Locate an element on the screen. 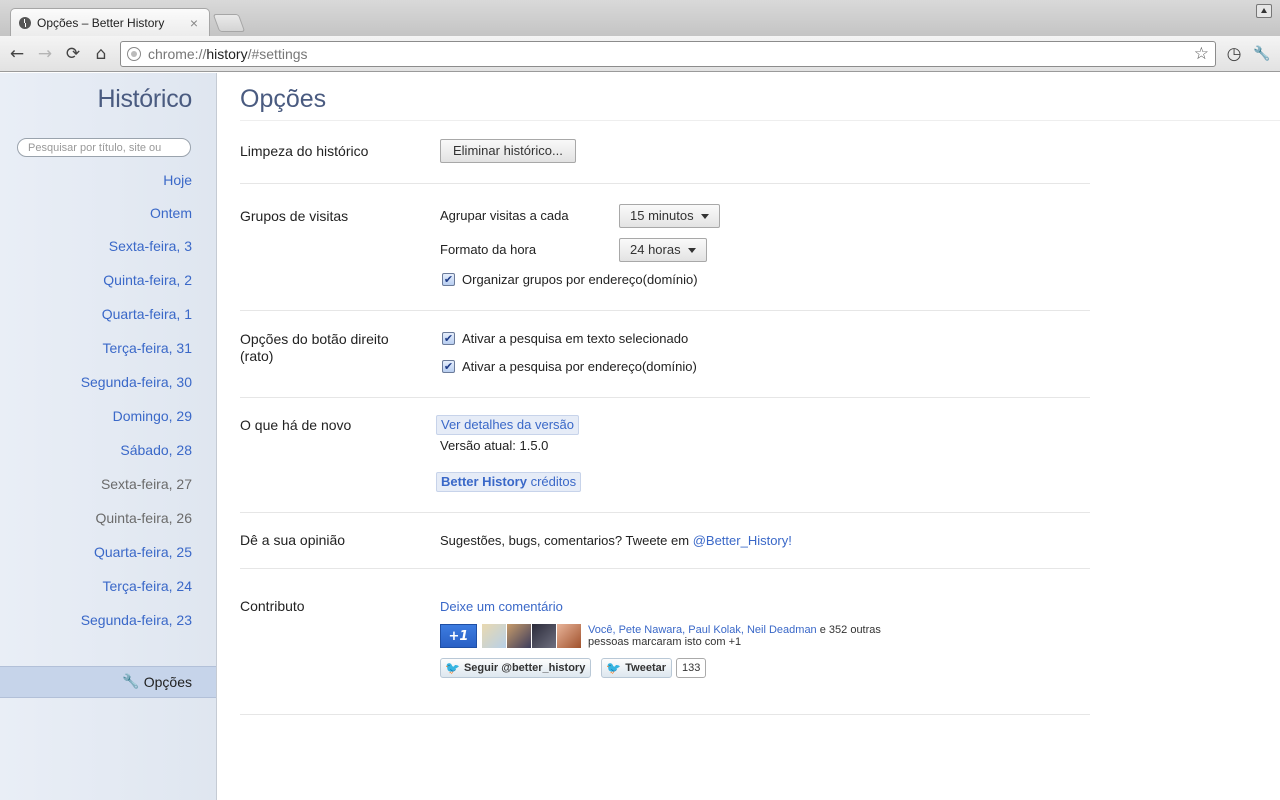 This screenshot has width=1280, height=800. group-every-label: Agrupar visitas a cada is located at coordinates (504, 215).